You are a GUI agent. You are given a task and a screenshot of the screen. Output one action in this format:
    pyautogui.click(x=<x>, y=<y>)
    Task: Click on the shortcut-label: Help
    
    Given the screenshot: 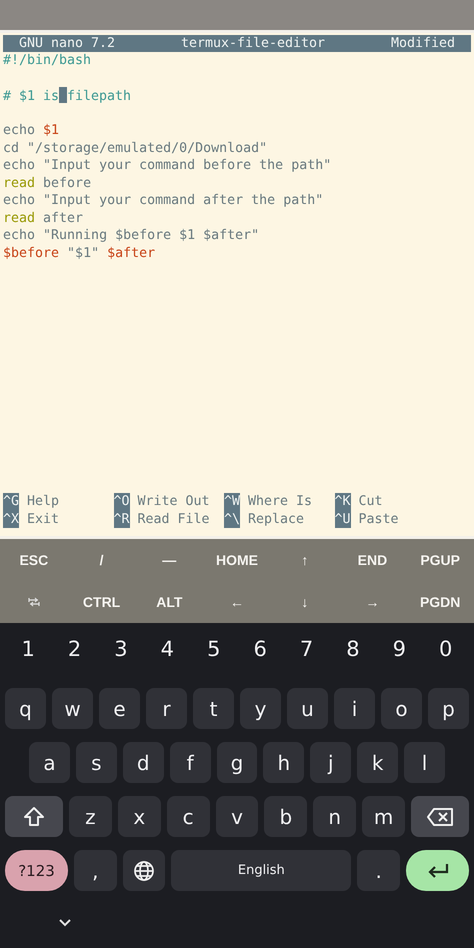 What is the action you would take?
    pyautogui.click(x=43, y=501)
    